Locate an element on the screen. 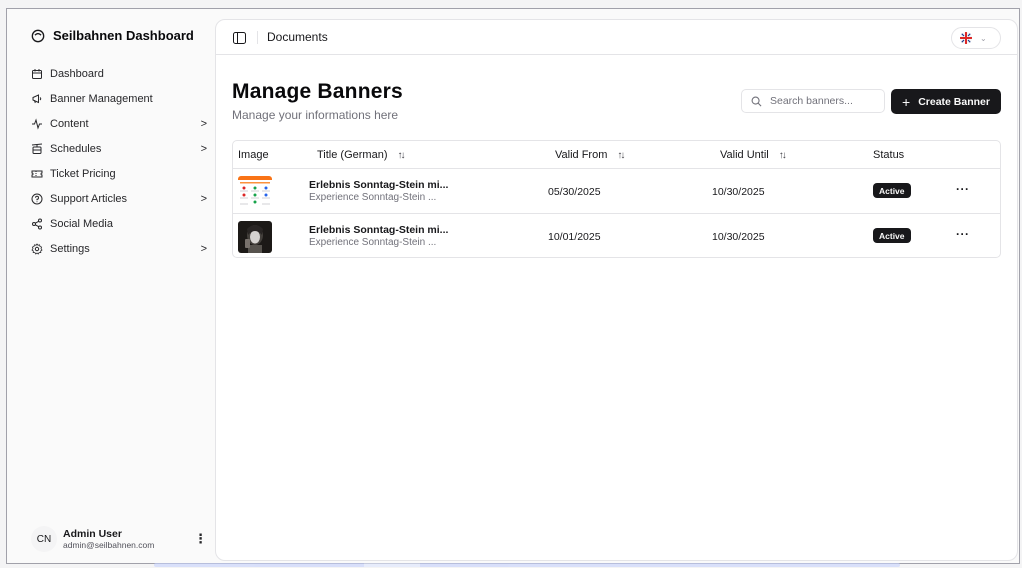 This screenshot has width=1022, height=568. page-subtitle: Manage your informations here is located at coordinates (315, 115).